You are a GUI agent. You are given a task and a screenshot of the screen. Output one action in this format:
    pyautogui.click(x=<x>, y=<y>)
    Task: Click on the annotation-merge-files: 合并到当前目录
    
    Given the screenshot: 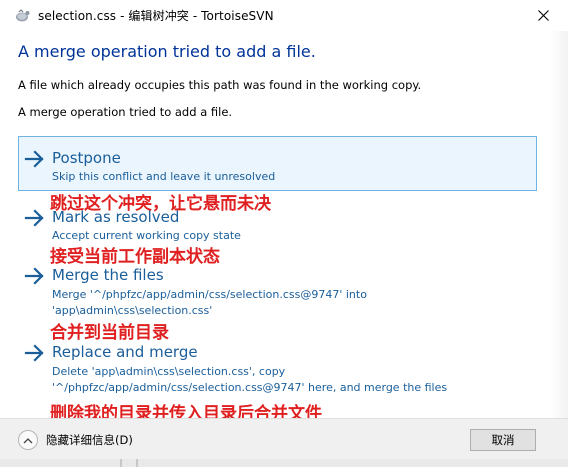 What is the action you would take?
    pyautogui.click(x=109, y=333)
    